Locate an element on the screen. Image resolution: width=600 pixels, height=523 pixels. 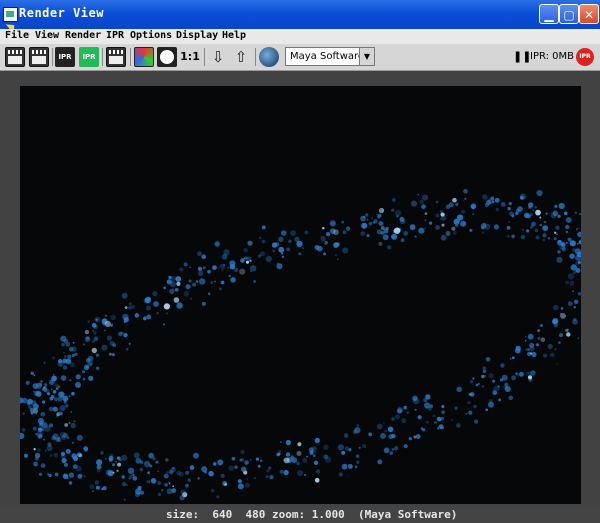
remove-image-icon: ⇧ is located at coordinates (241, 57).